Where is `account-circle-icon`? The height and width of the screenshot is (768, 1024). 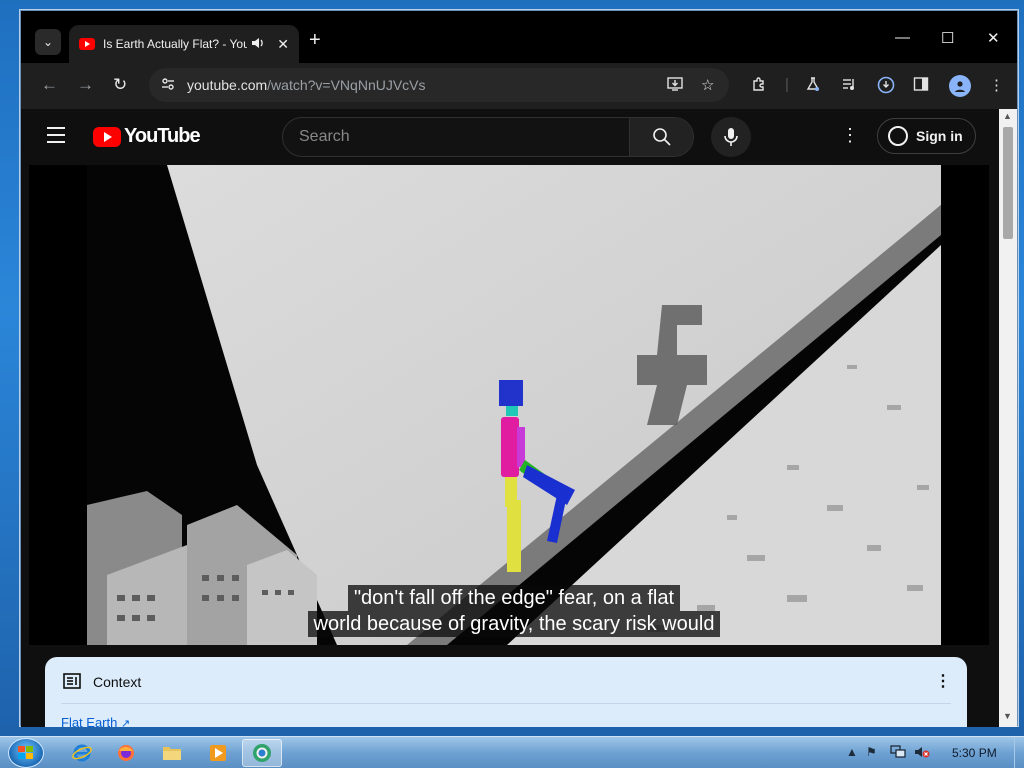
account-circle-icon is located at coordinates (898, 136).